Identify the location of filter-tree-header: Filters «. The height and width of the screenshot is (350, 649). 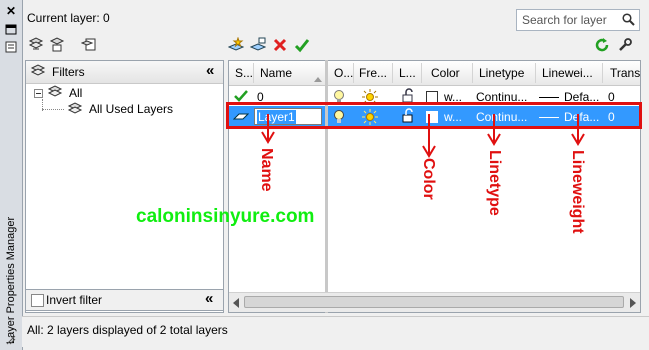
(124, 72).